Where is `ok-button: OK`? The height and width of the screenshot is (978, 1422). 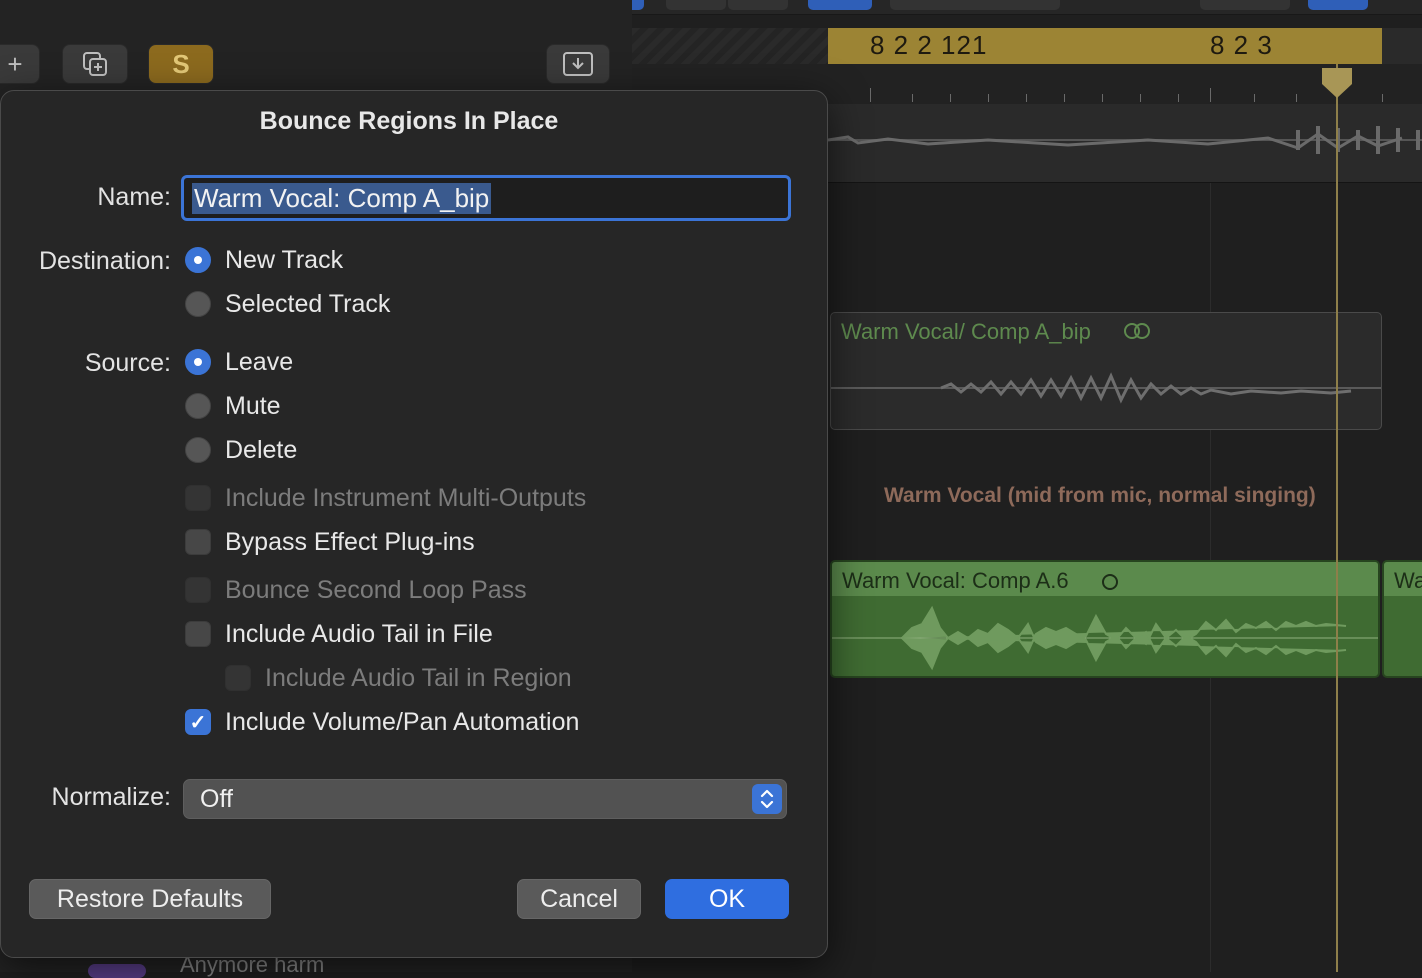 ok-button: OK is located at coordinates (727, 899).